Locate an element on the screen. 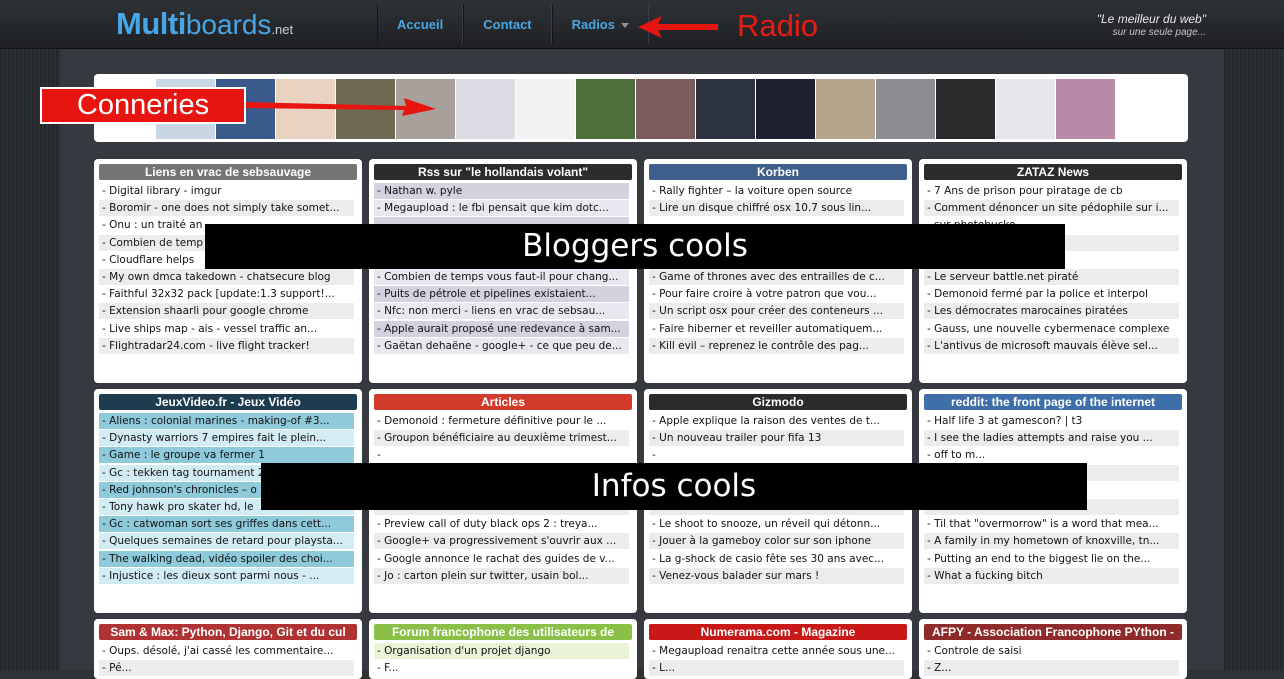 The height and width of the screenshot is (679, 1284). feed-item: Organisation d'un projet django is located at coordinates (501, 651).